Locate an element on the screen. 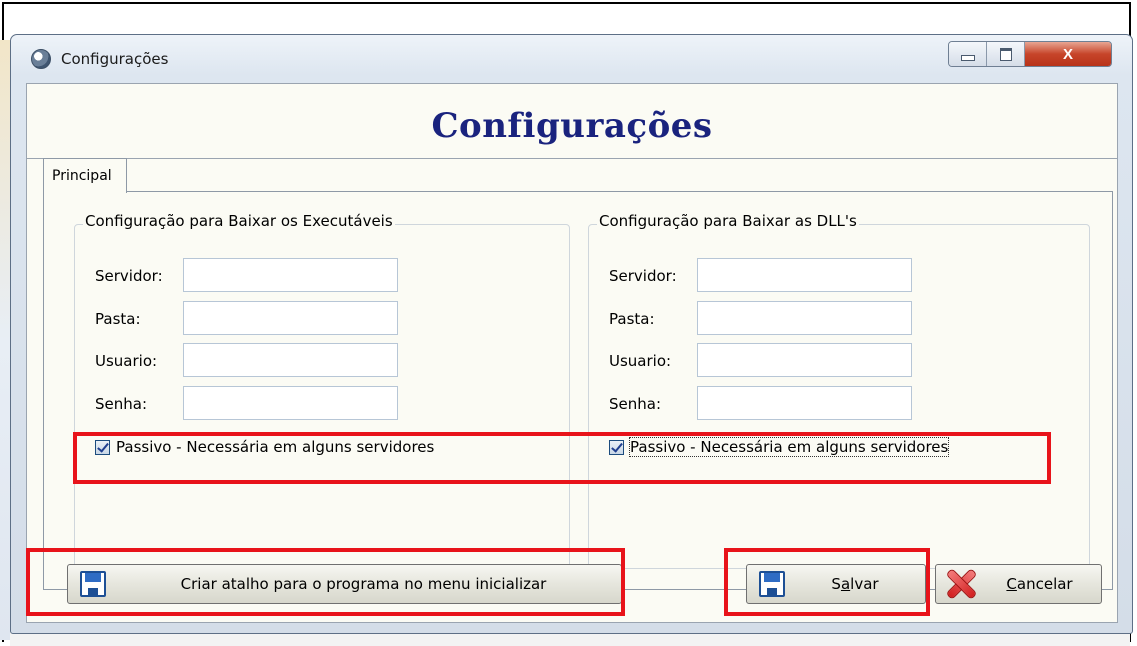 This screenshot has width=1137, height=646. minimize-button is located at coordinates (968, 54).